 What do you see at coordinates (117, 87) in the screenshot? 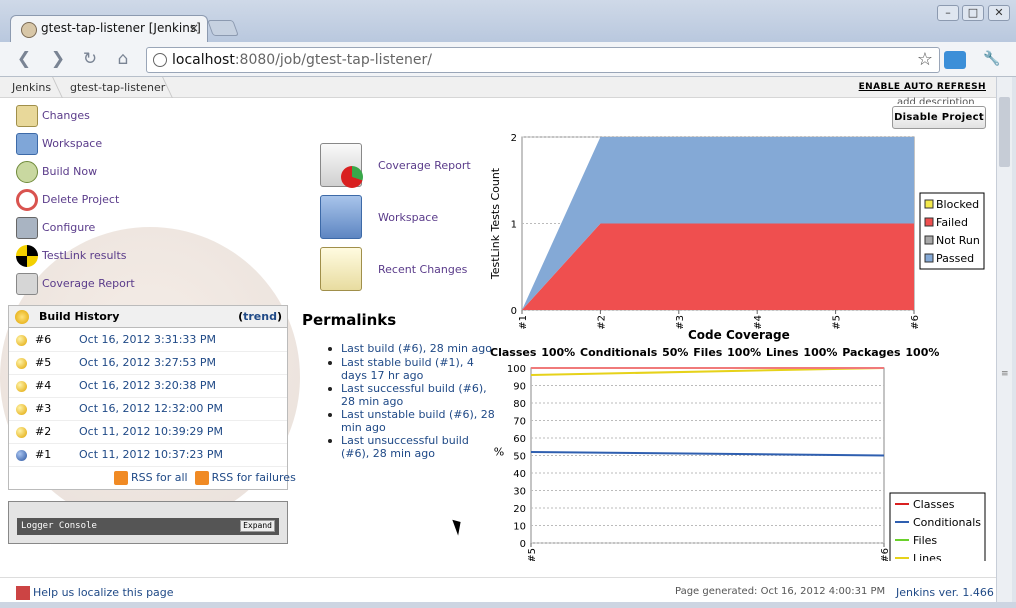
I see `breadcrumb-job: gtest-tap-listener` at bounding box center [117, 87].